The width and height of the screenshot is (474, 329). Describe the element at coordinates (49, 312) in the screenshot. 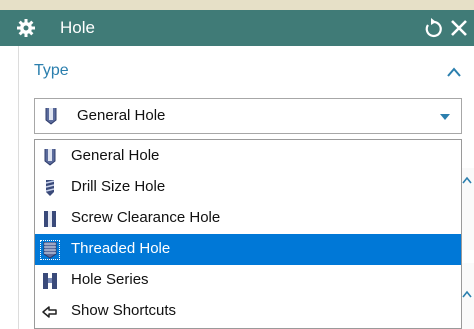

I see `arrow-left-icon` at that location.